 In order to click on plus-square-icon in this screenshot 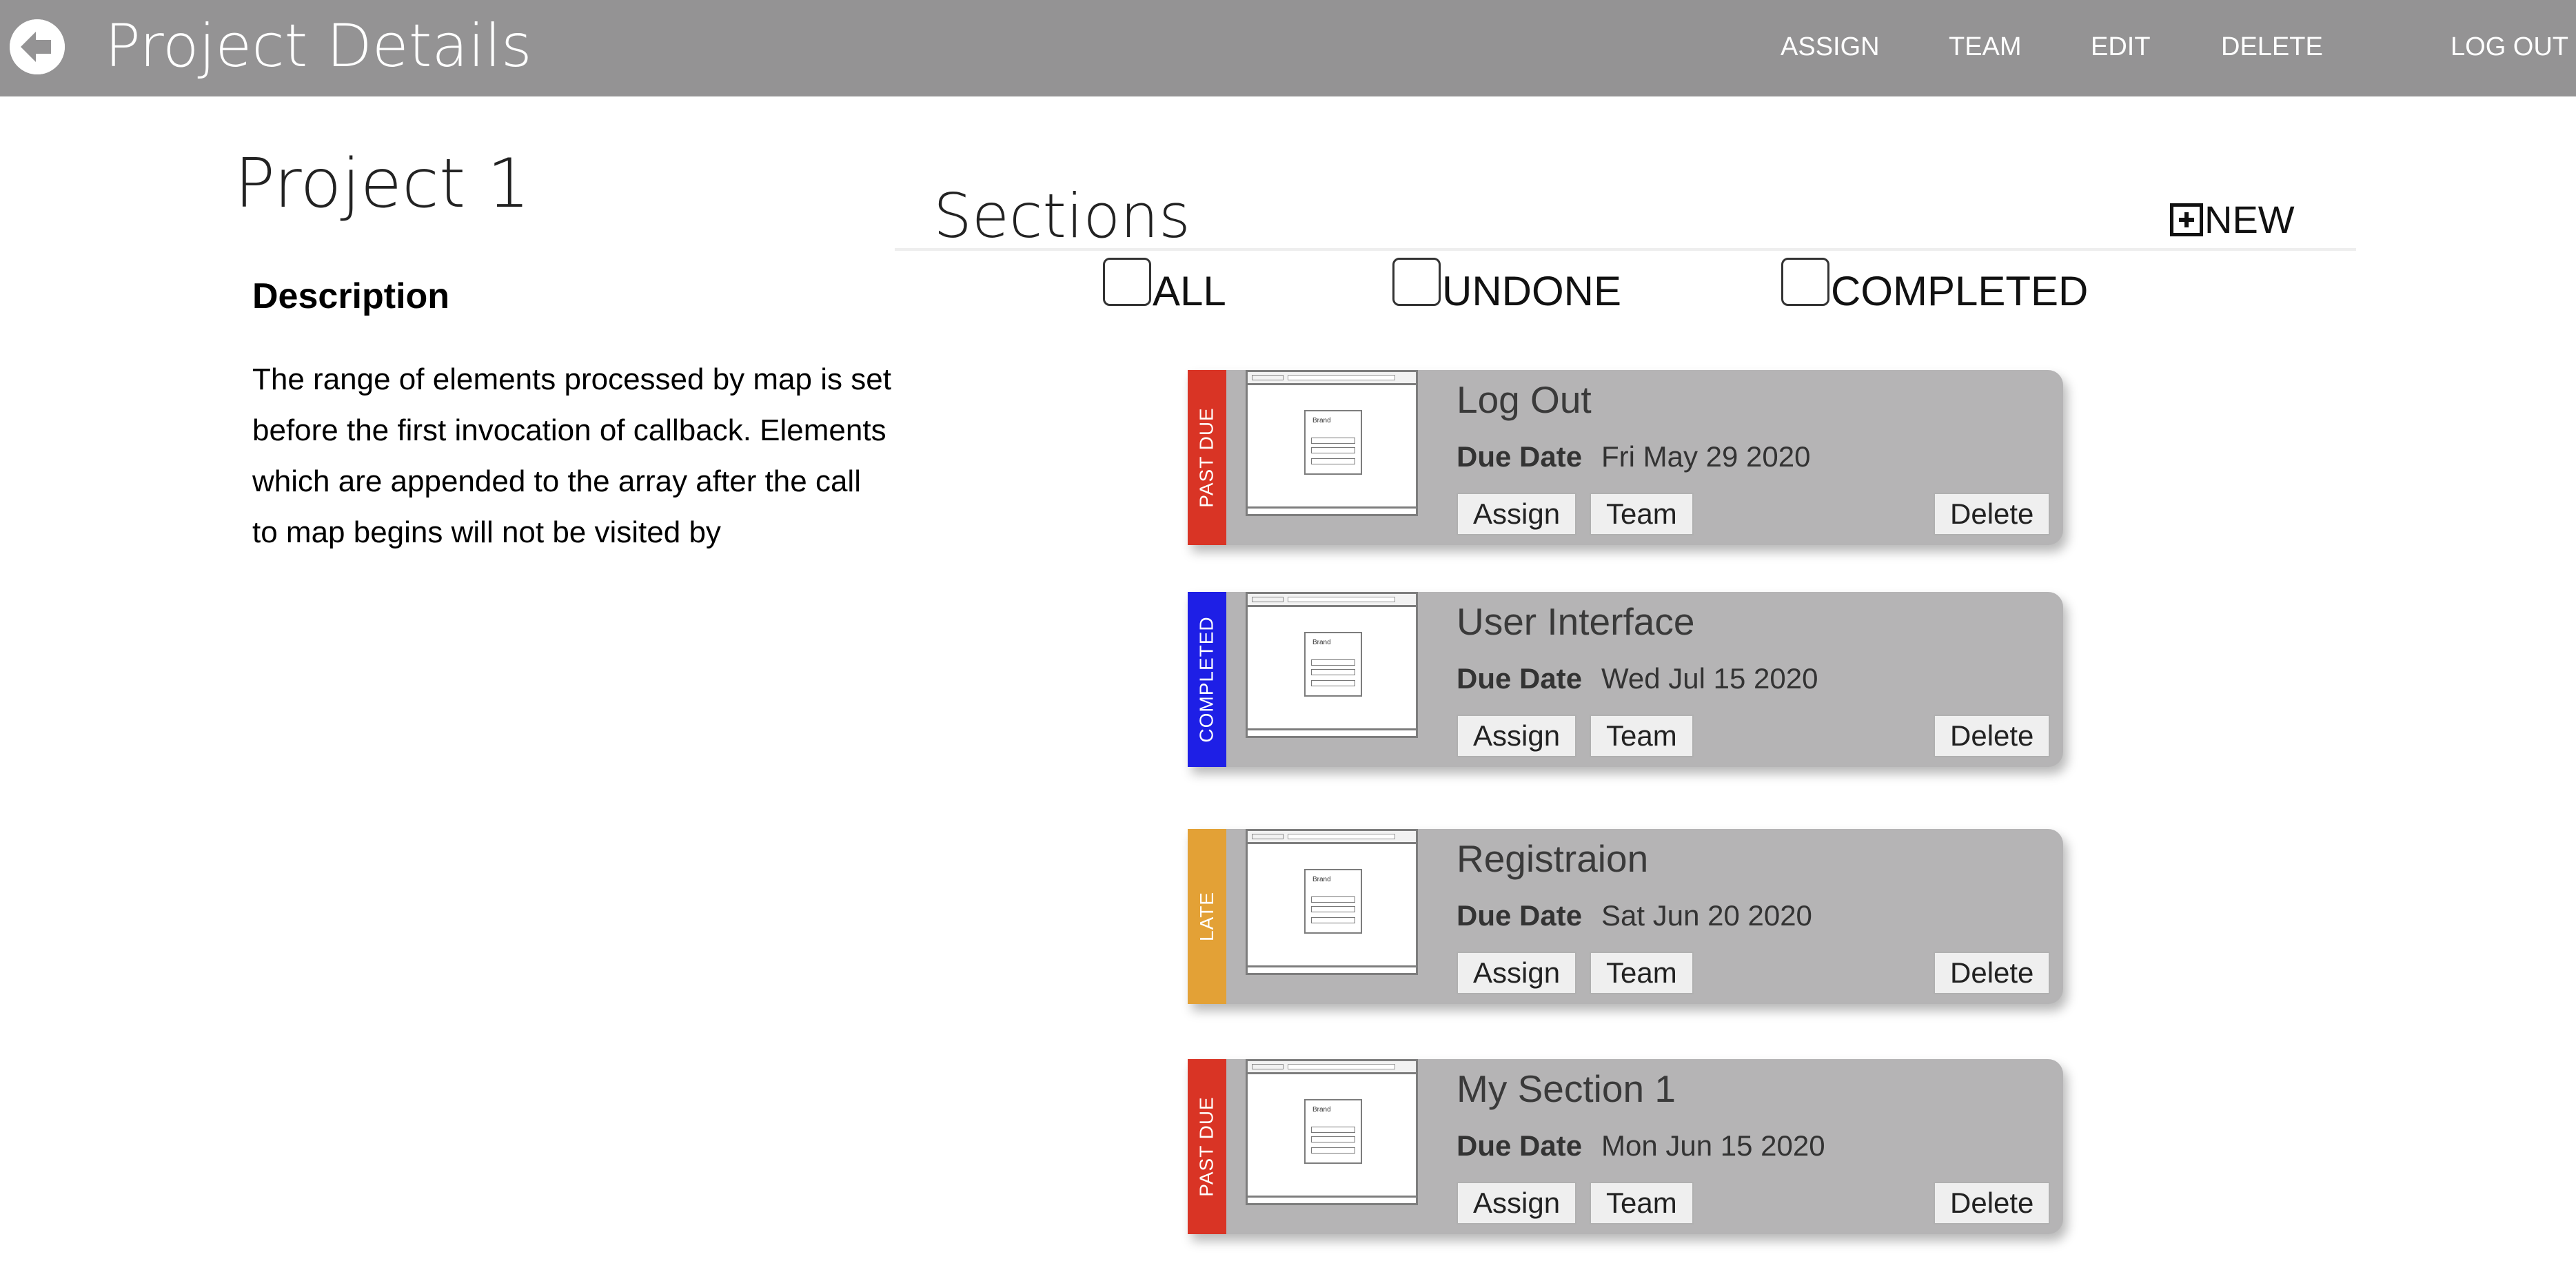, I will do `click(2186, 219)`.